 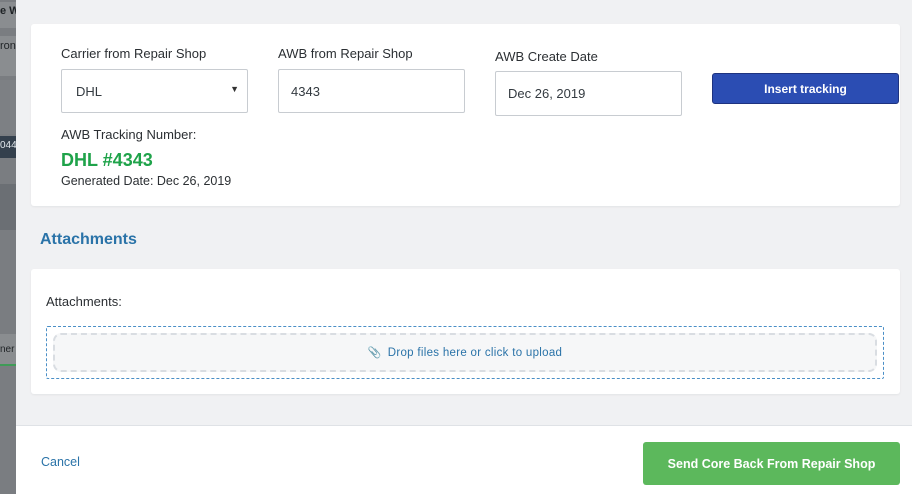 What do you see at coordinates (345, 53) in the screenshot?
I see `awb-label: AWB from Repair Shop` at bounding box center [345, 53].